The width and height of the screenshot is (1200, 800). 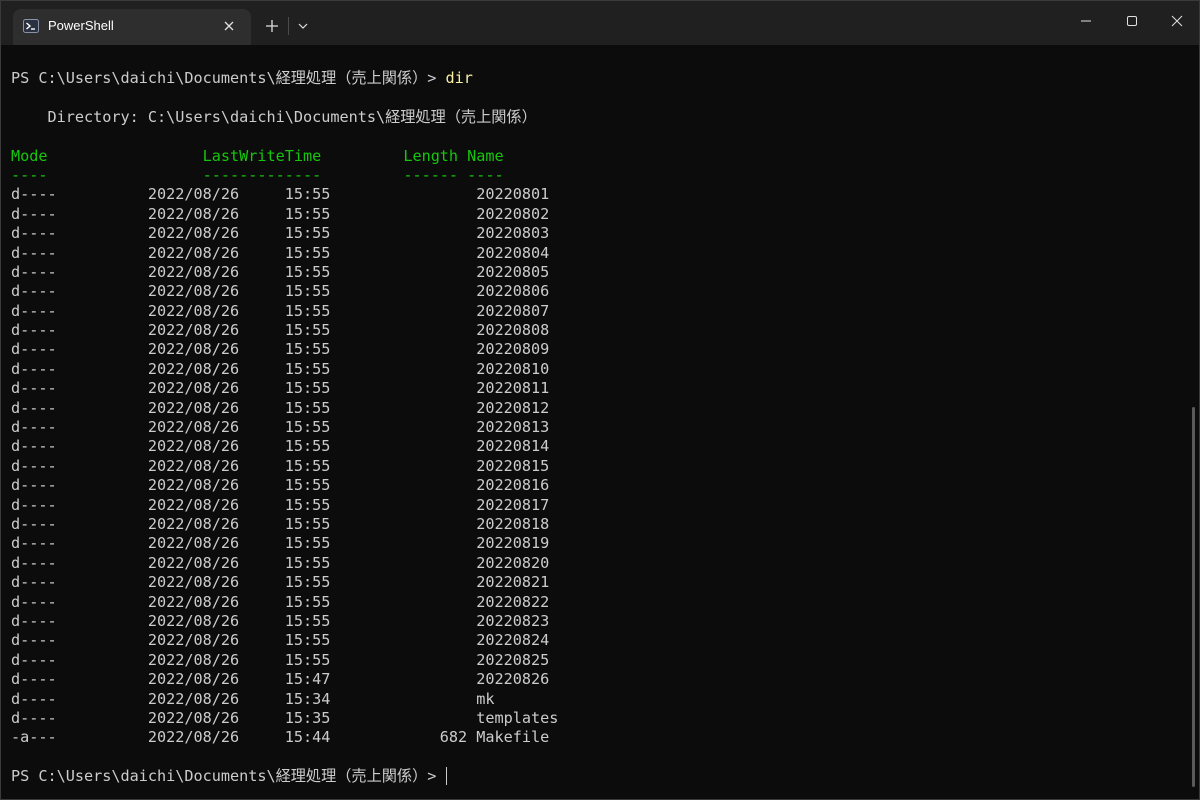 What do you see at coordinates (1132, 21) in the screenshot?
I see `maximize-icon` at bounding box center [1132, 21].